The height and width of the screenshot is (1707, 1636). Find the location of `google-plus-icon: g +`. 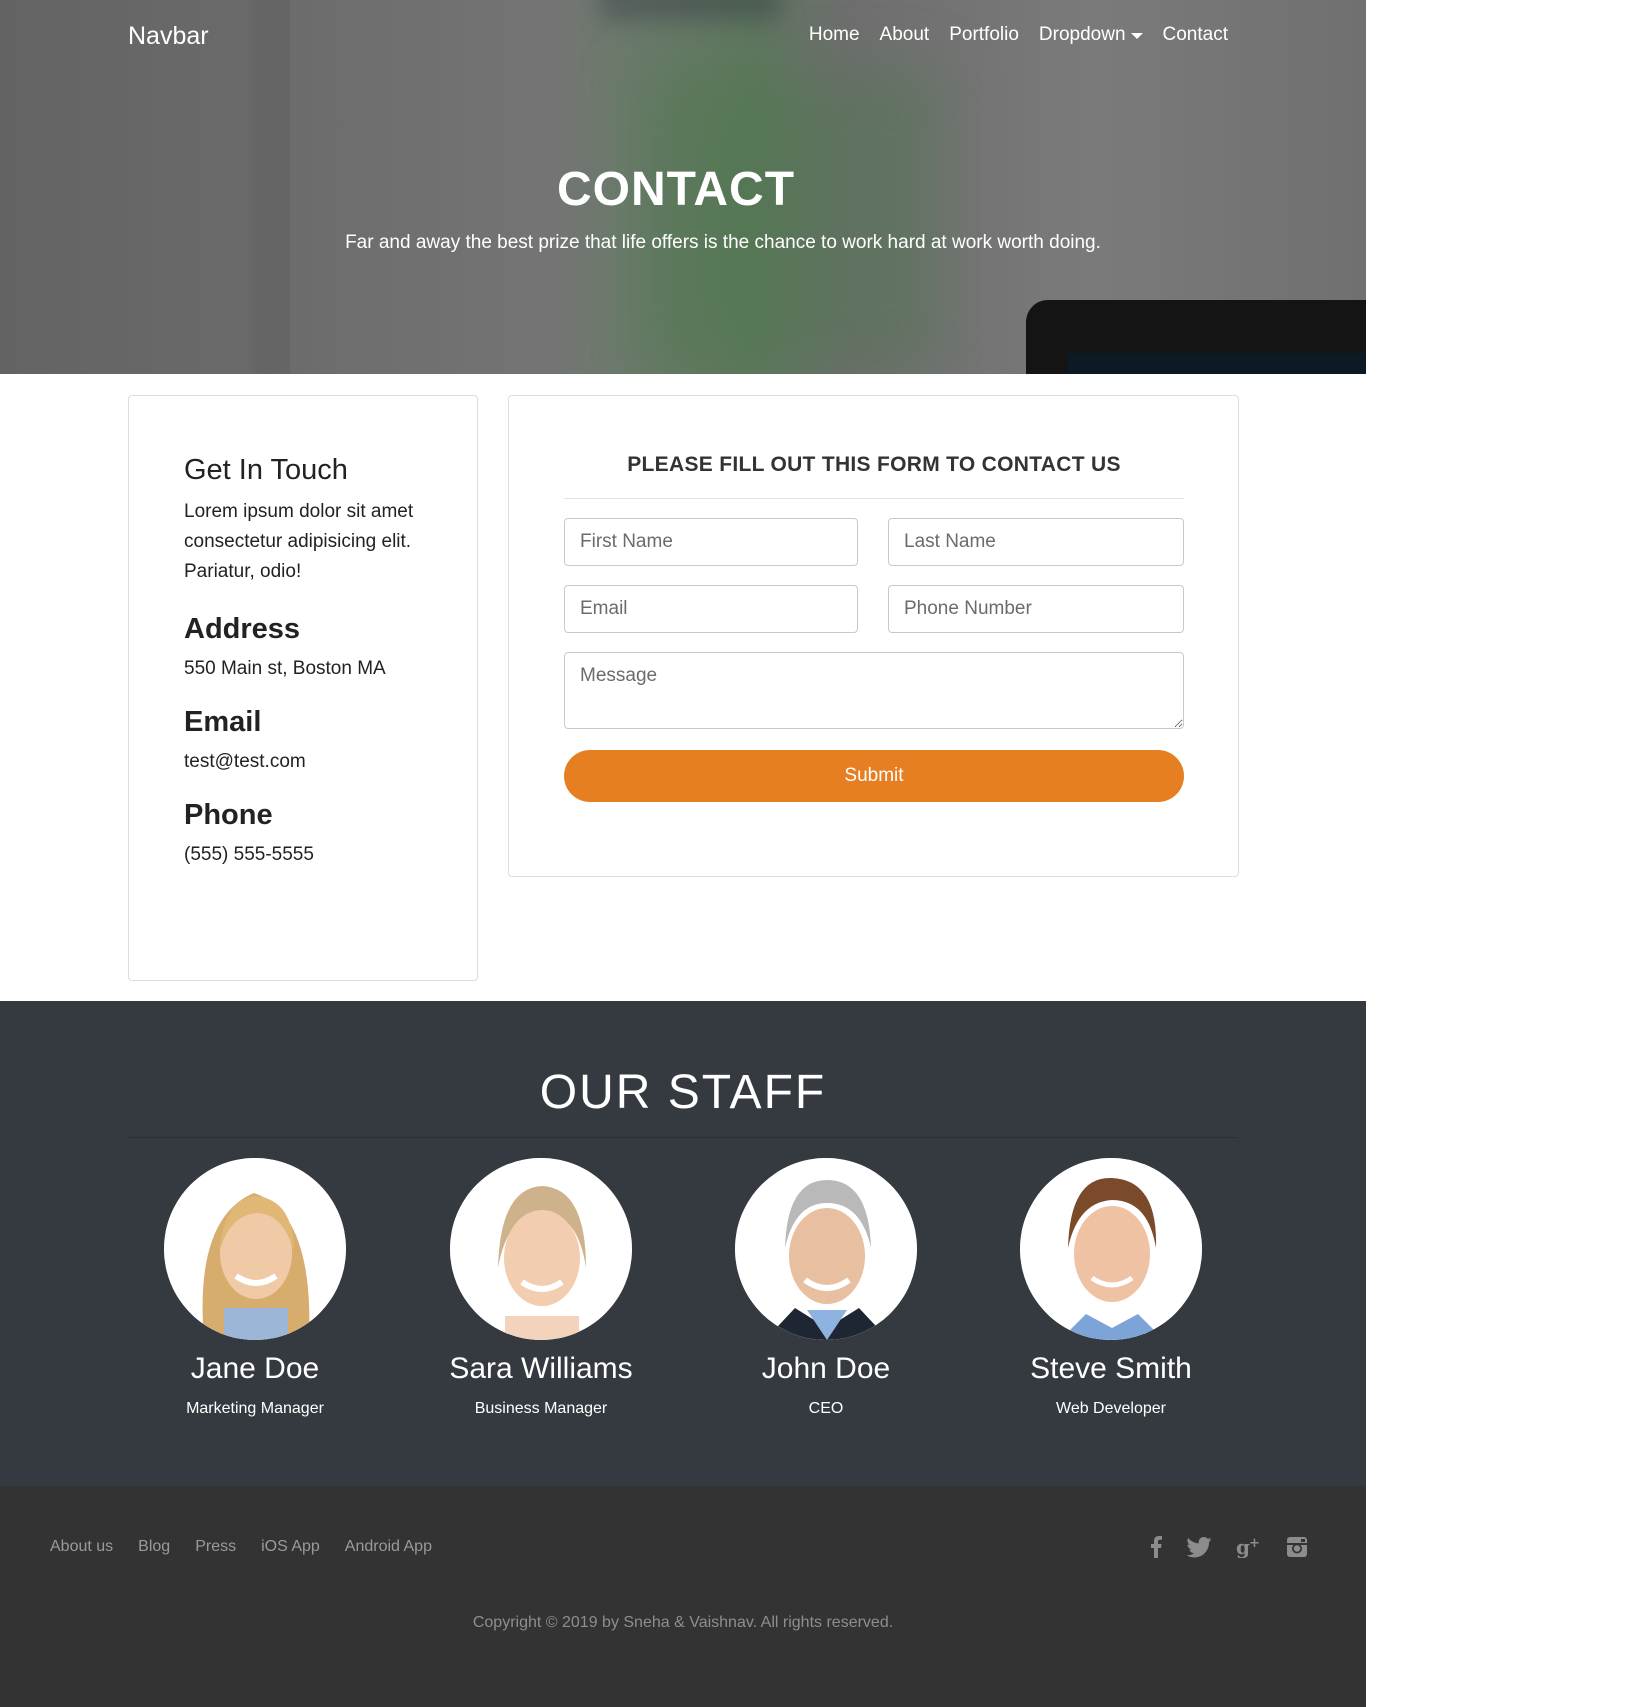

google-plus-icon: g + is located at coordinates (1249, 1547).